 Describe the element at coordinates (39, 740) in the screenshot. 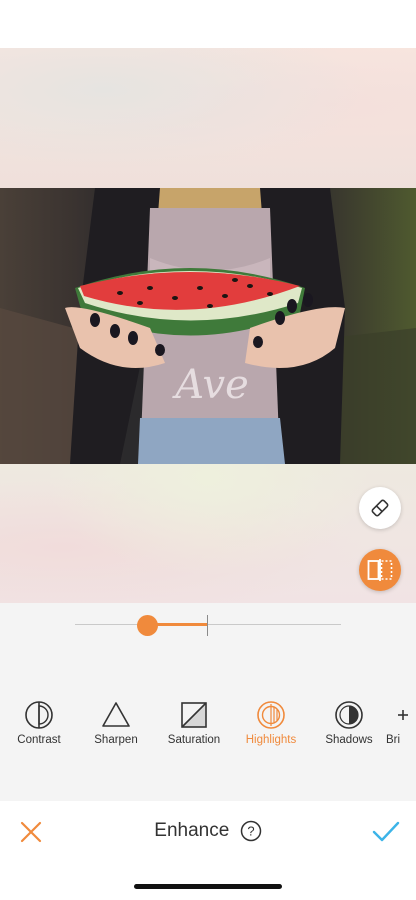

I see `tool-label-contrast: Contrast` at that location.